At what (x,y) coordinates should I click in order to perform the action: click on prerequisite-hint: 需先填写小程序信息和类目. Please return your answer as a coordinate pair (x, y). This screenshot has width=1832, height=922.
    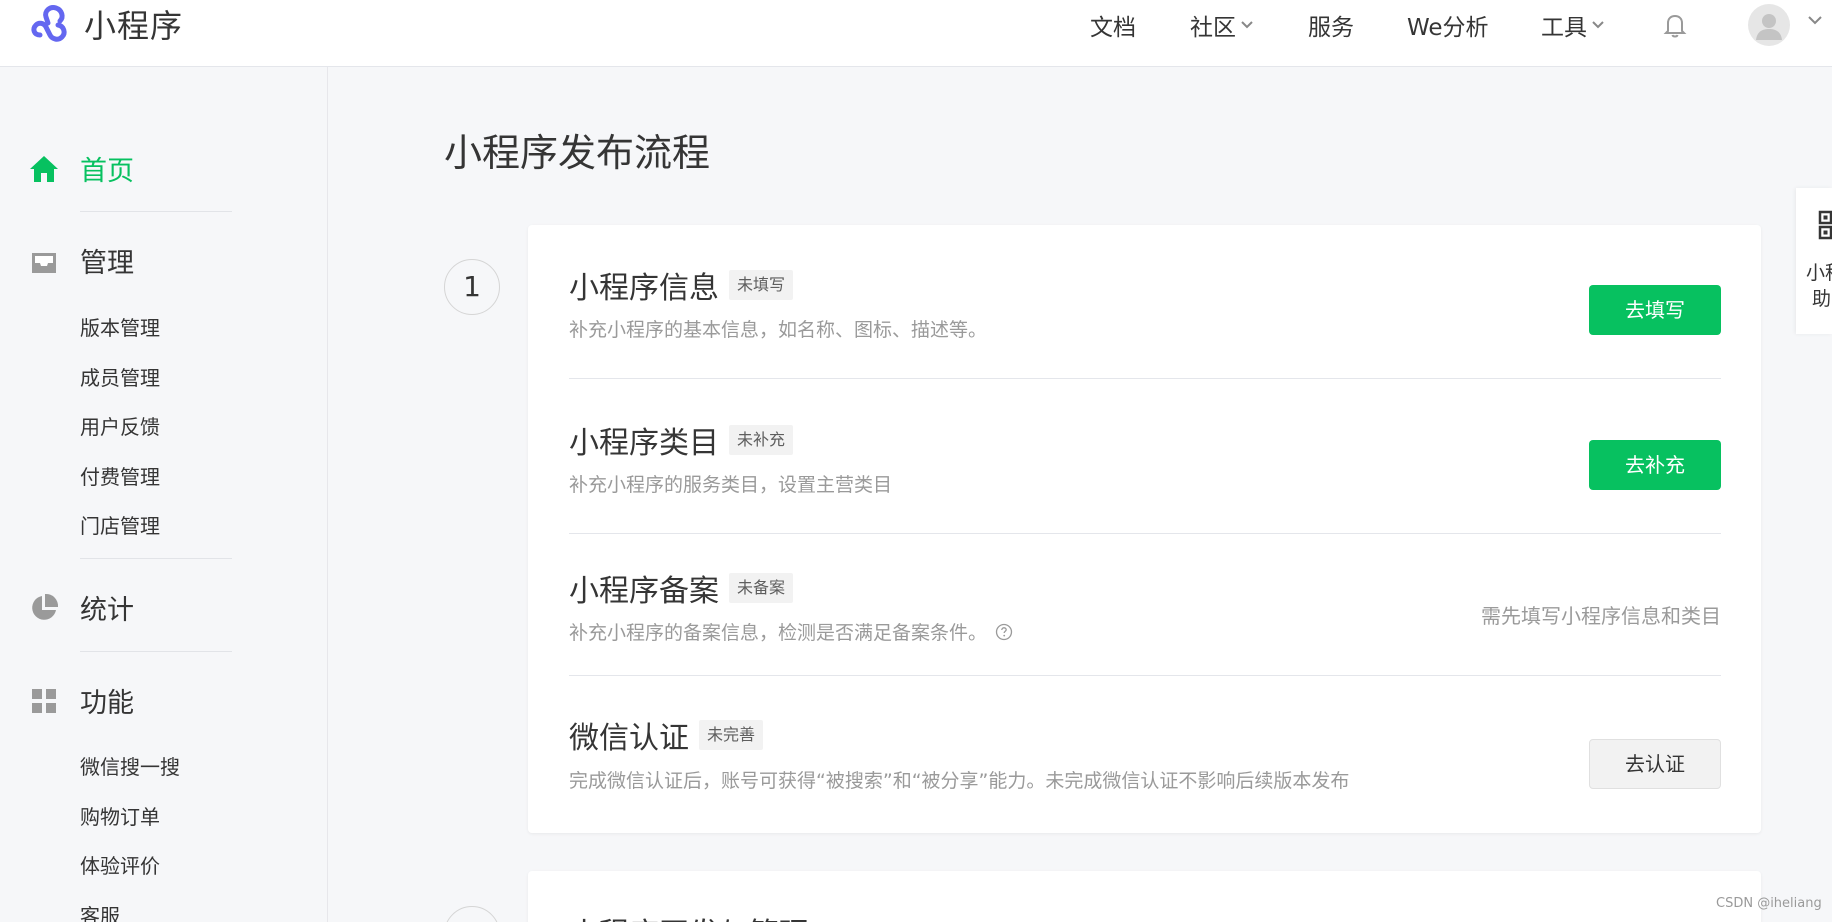
    Looking at the image, I should click on (1601, 616).